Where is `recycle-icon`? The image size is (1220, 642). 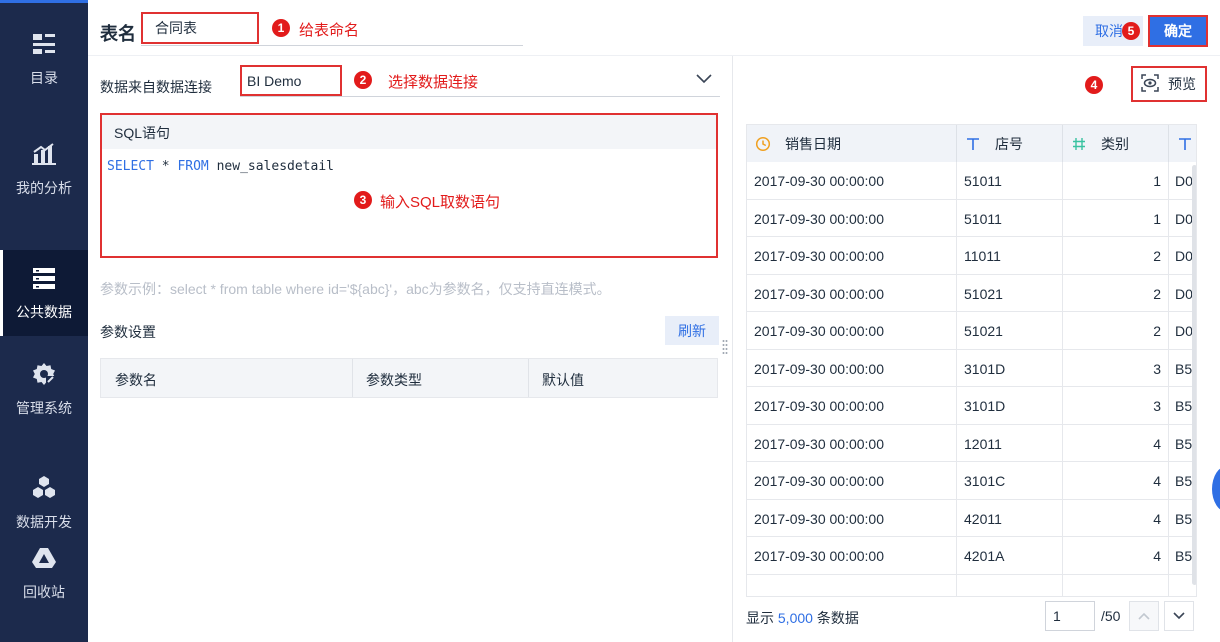 recycle-icon is located at coordinates (44, 558).